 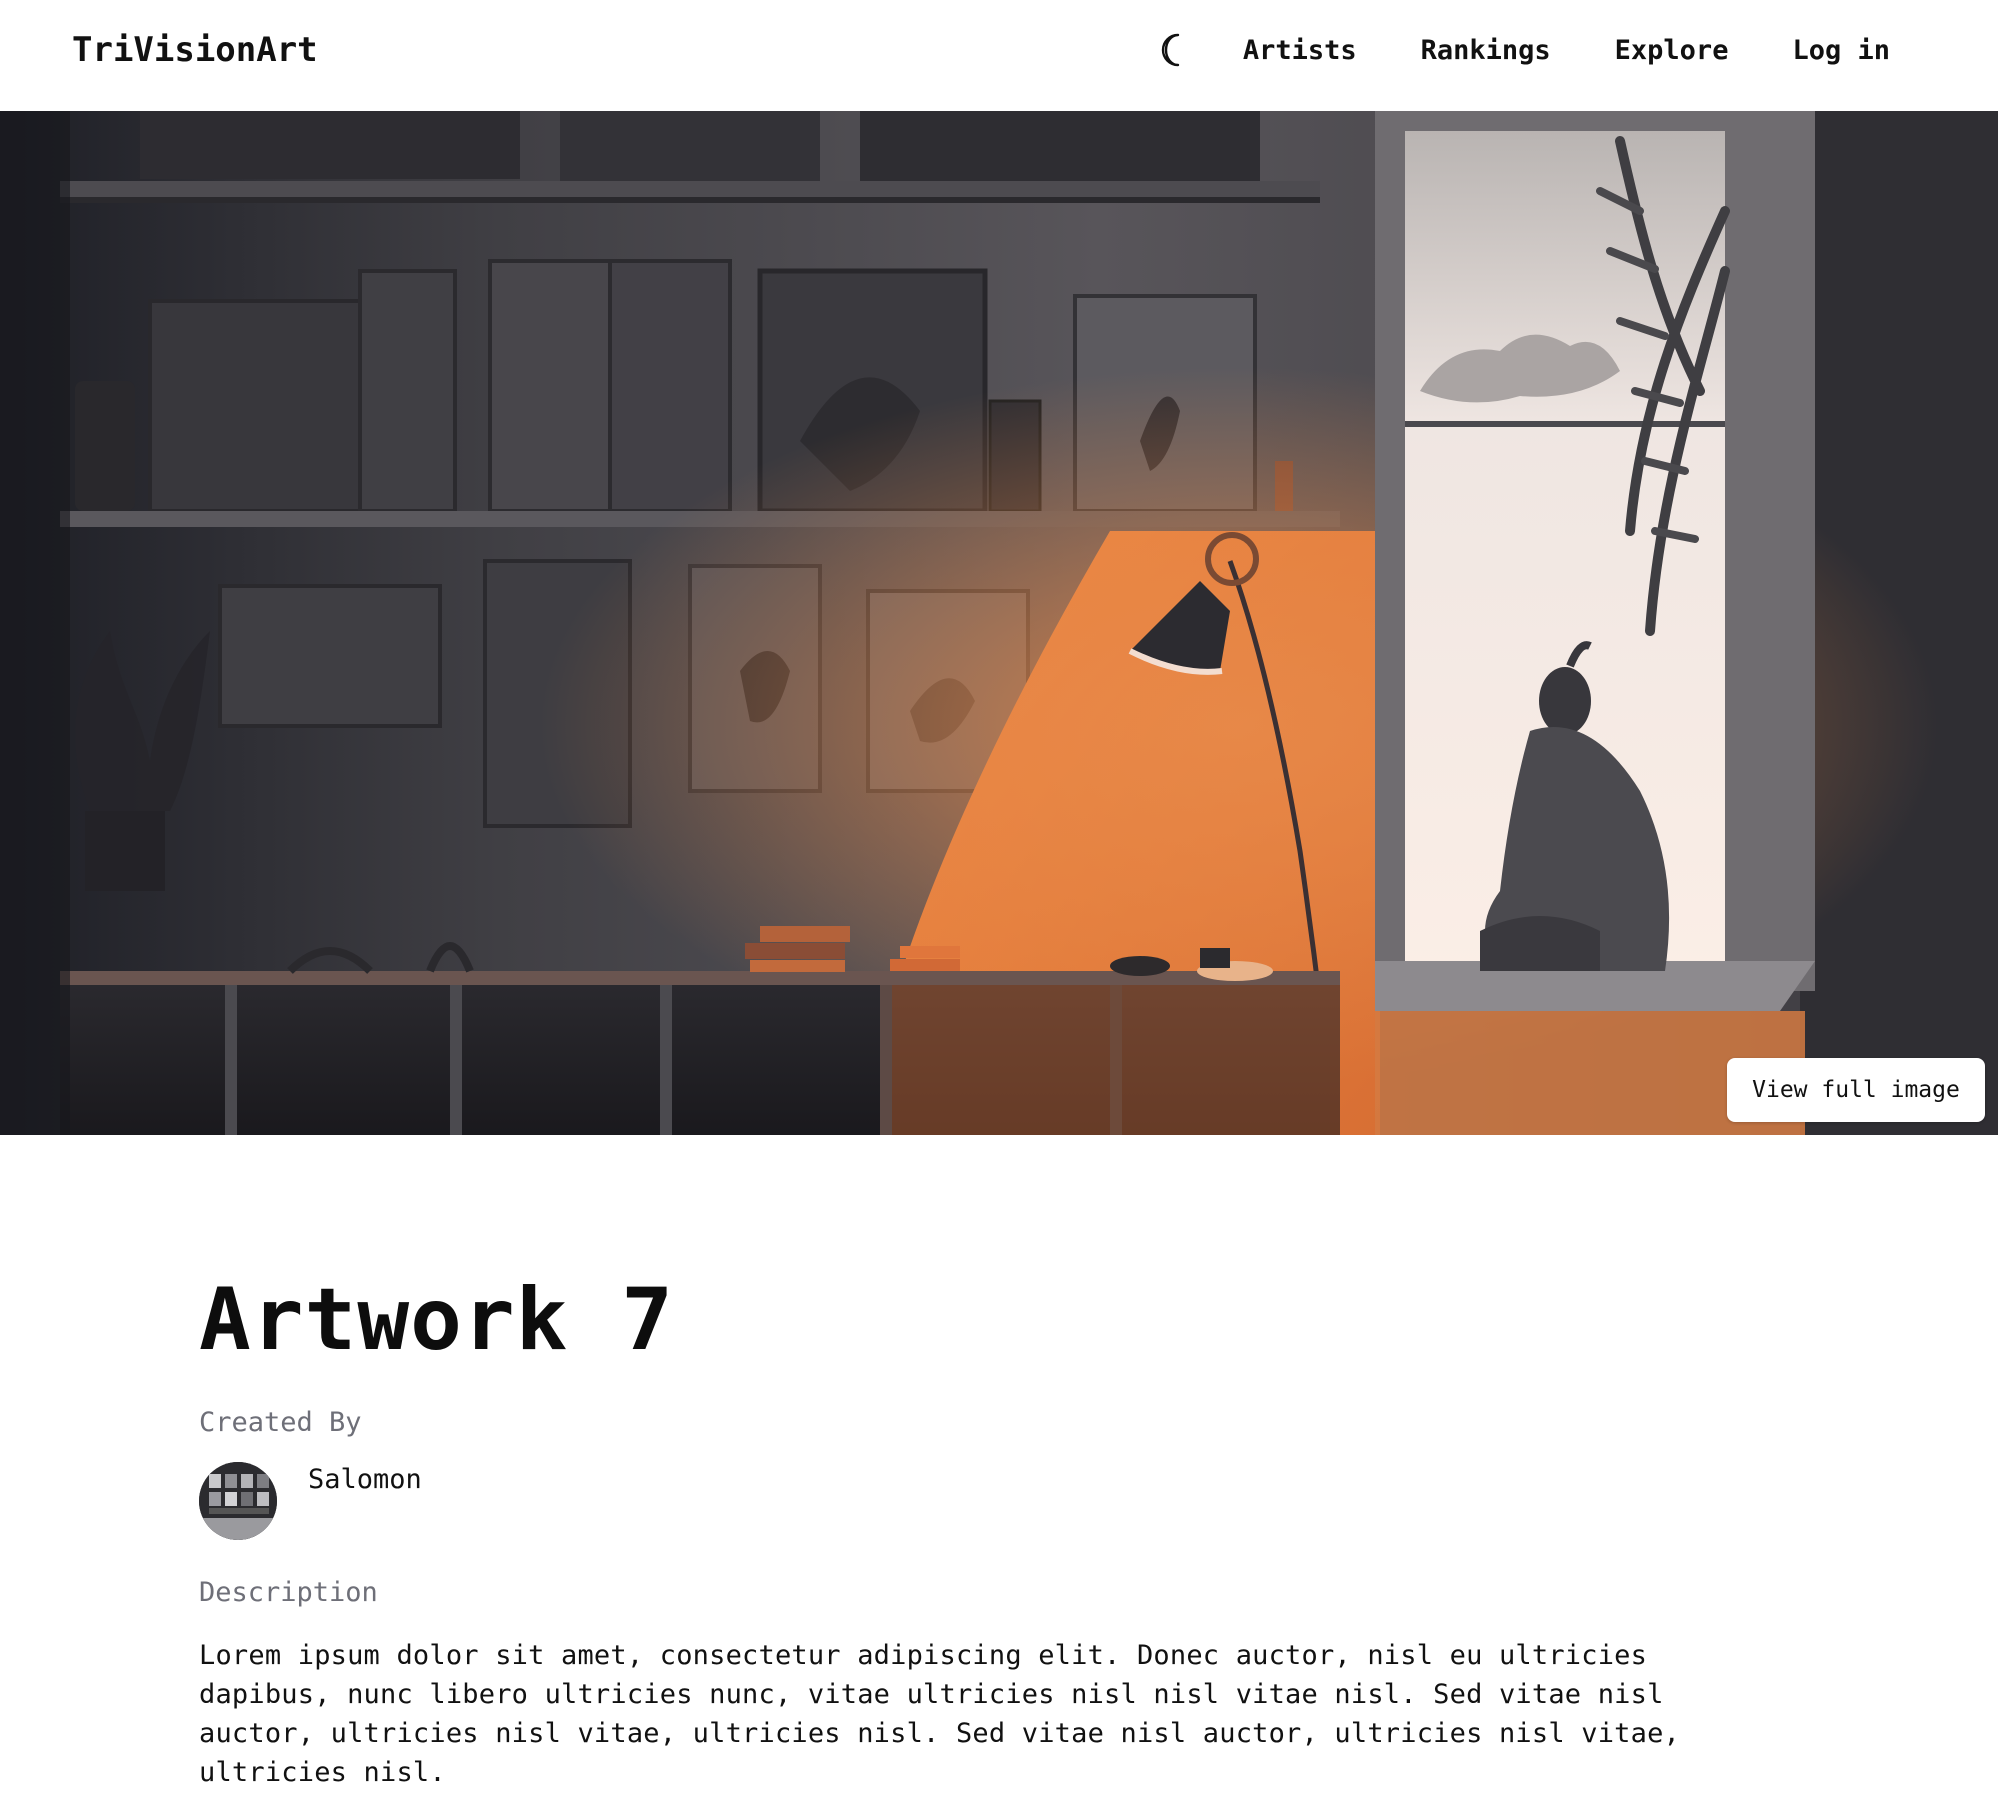 What do you see at coordinates (436, 1320) in the screenshot?
I see `artwork-title: Artwork 7` at bounding box center [436, 1320].